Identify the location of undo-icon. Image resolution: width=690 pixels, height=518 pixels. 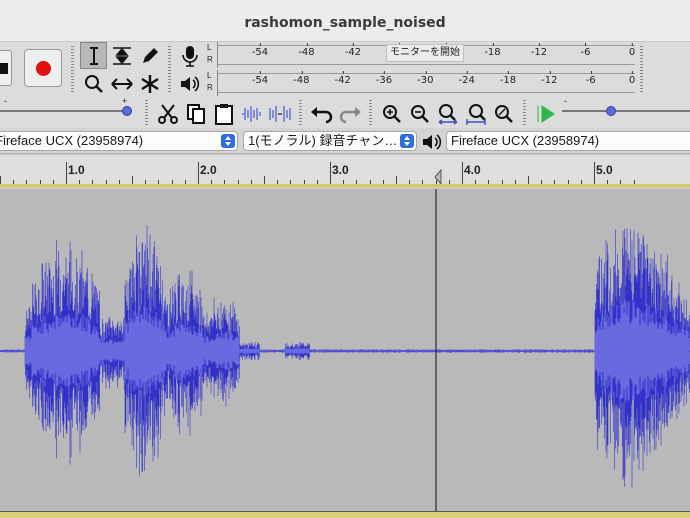
(321, 114).